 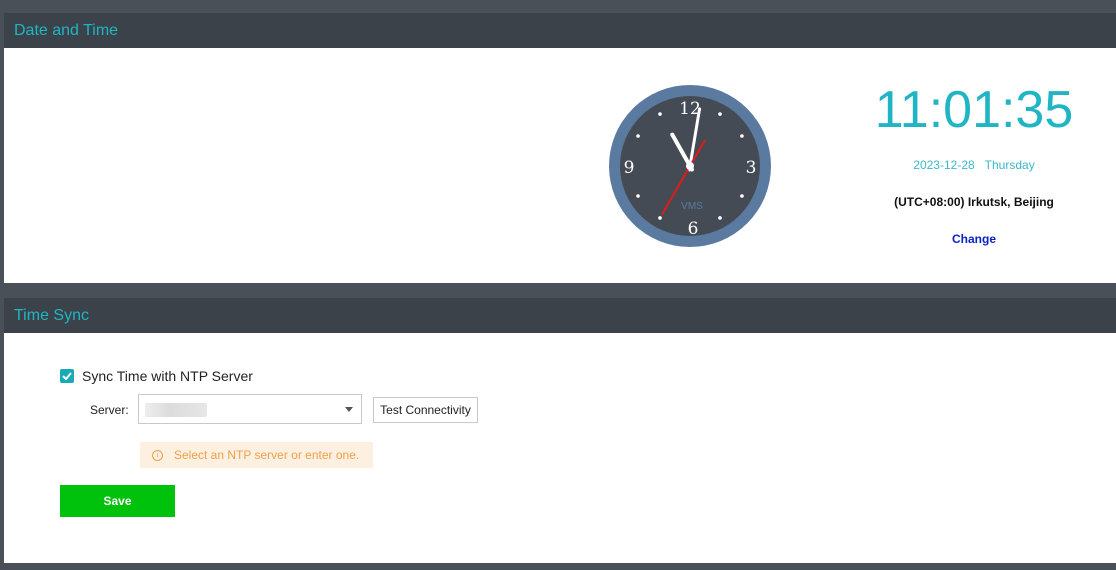 What do you see at coordinates (167, 376) in the screenshot?
I see `sync-ntp-label: Sync Time with NTP Server` at bounding box center [167, 376].